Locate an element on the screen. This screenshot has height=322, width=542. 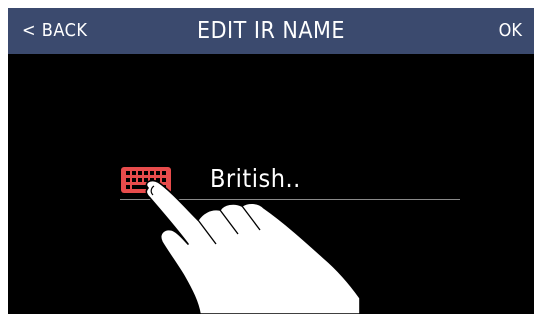
ok-button: OK is located at coordinates (510, 31).